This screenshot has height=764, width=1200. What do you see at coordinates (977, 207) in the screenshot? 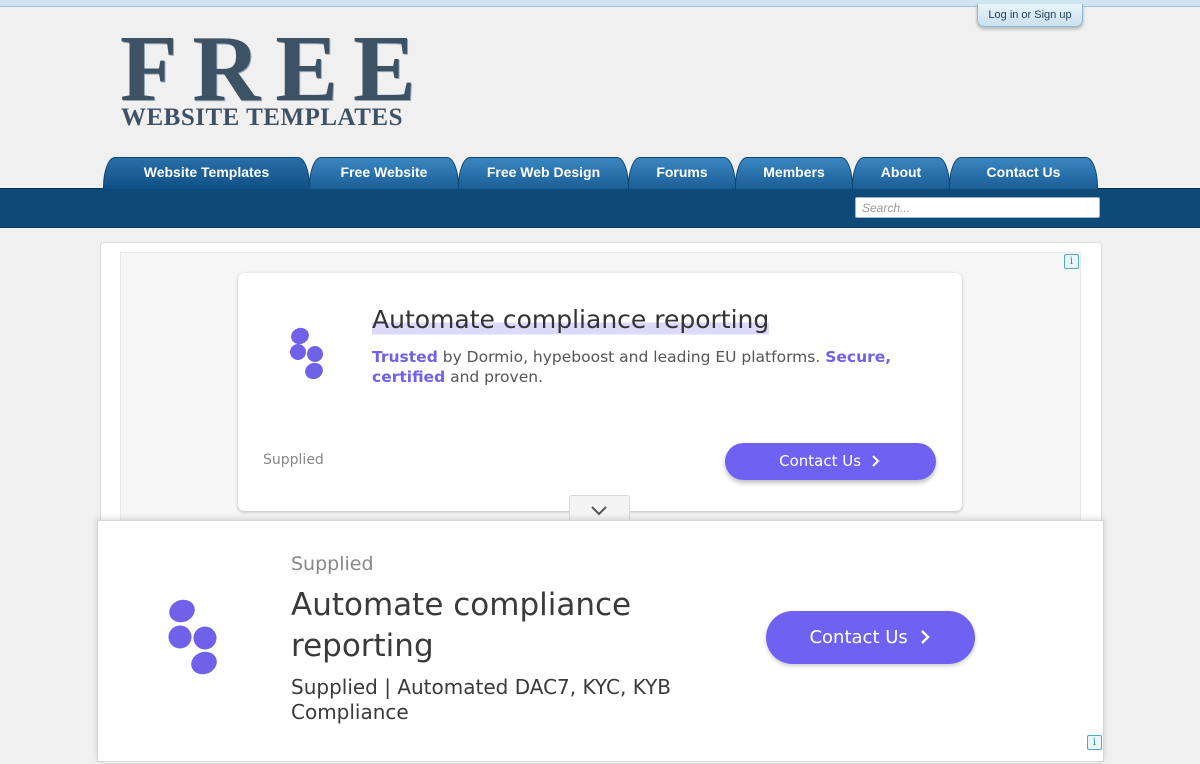
I see `search-input` at bounding box center [977, 207].